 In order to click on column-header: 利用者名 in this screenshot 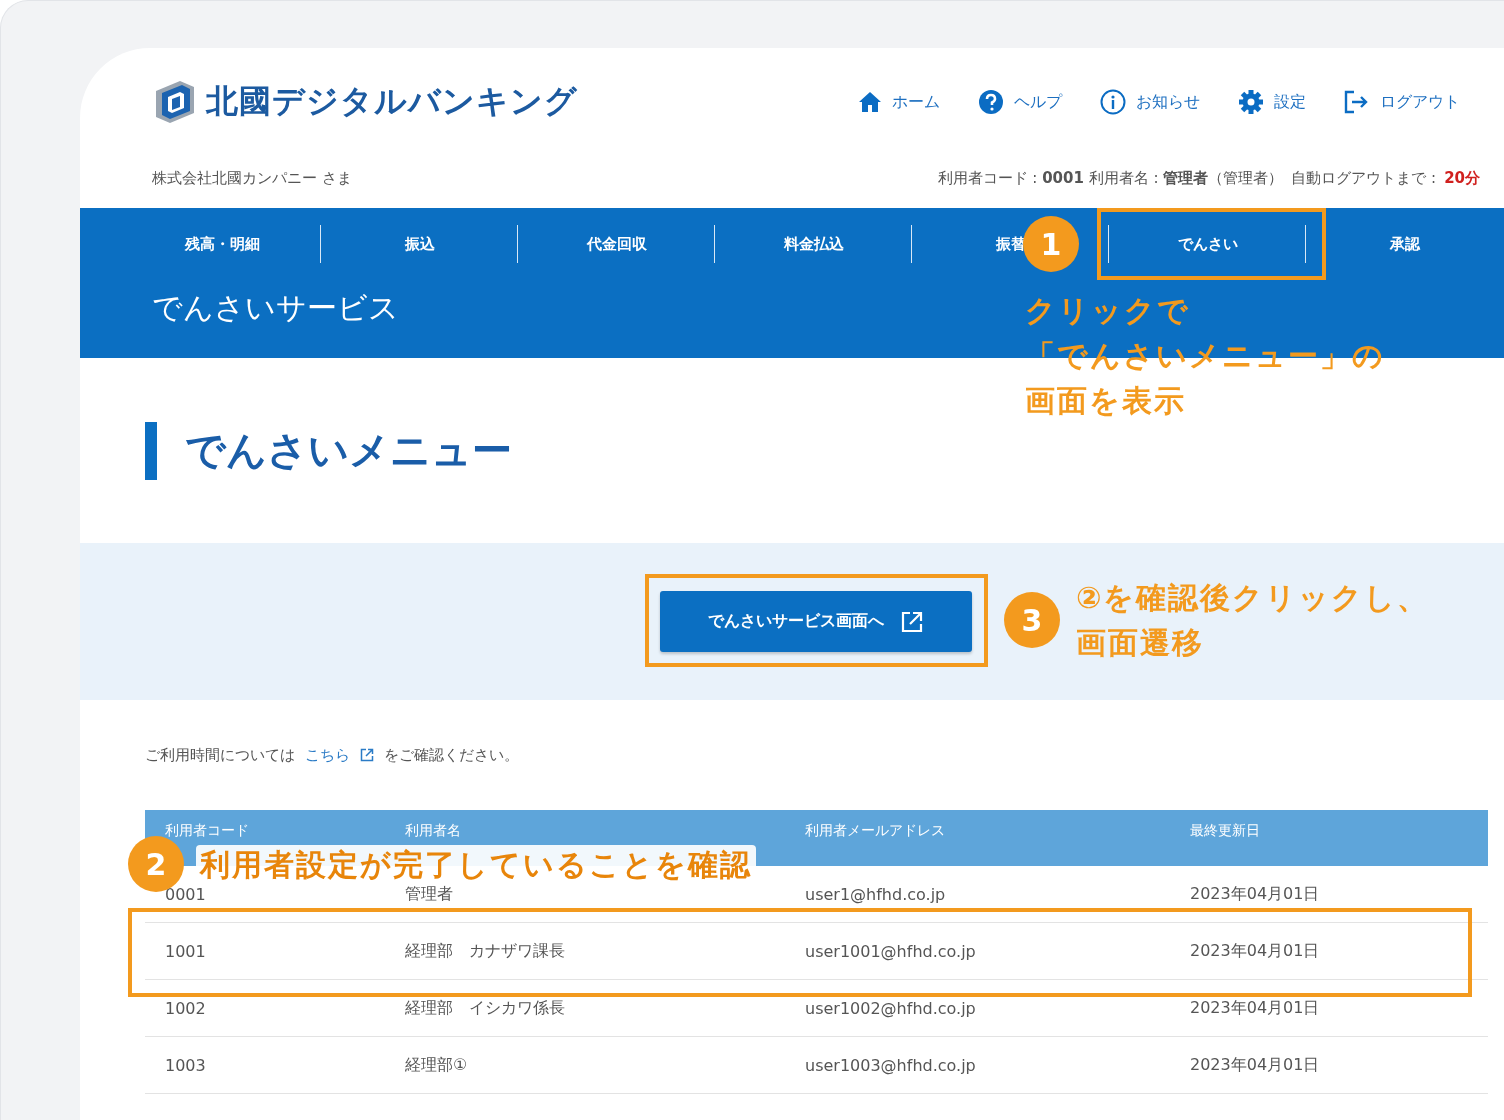, I will do `click(433, 831)`.